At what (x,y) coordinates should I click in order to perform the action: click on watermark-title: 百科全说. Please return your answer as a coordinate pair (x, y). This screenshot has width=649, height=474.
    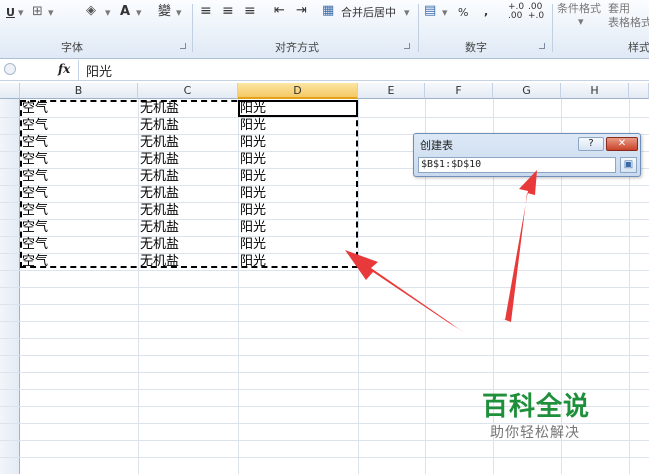
    Looking at the image, I should click on (536, 407).